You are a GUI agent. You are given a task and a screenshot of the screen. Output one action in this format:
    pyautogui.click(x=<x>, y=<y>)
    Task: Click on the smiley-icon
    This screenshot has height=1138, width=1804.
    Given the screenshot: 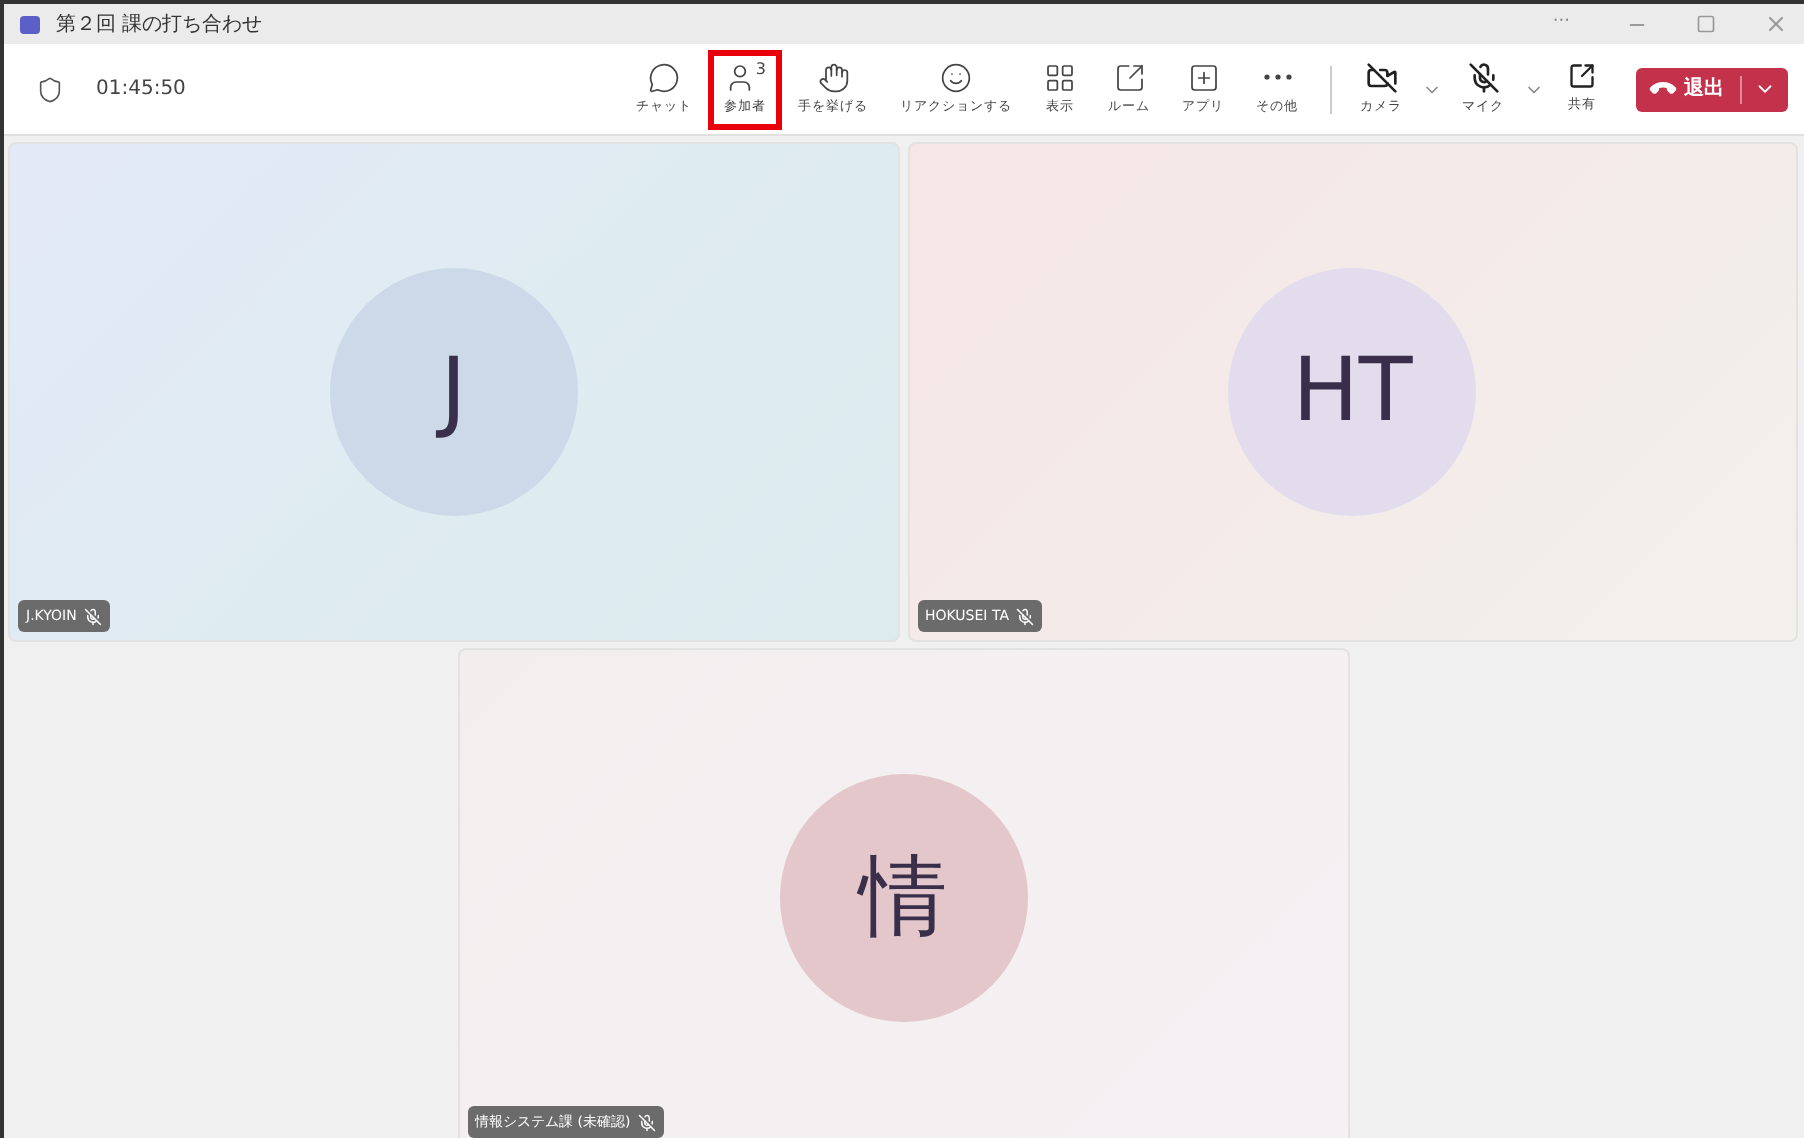 What is the action you would take?
    pyautogui.click(x=956, y=77)
    